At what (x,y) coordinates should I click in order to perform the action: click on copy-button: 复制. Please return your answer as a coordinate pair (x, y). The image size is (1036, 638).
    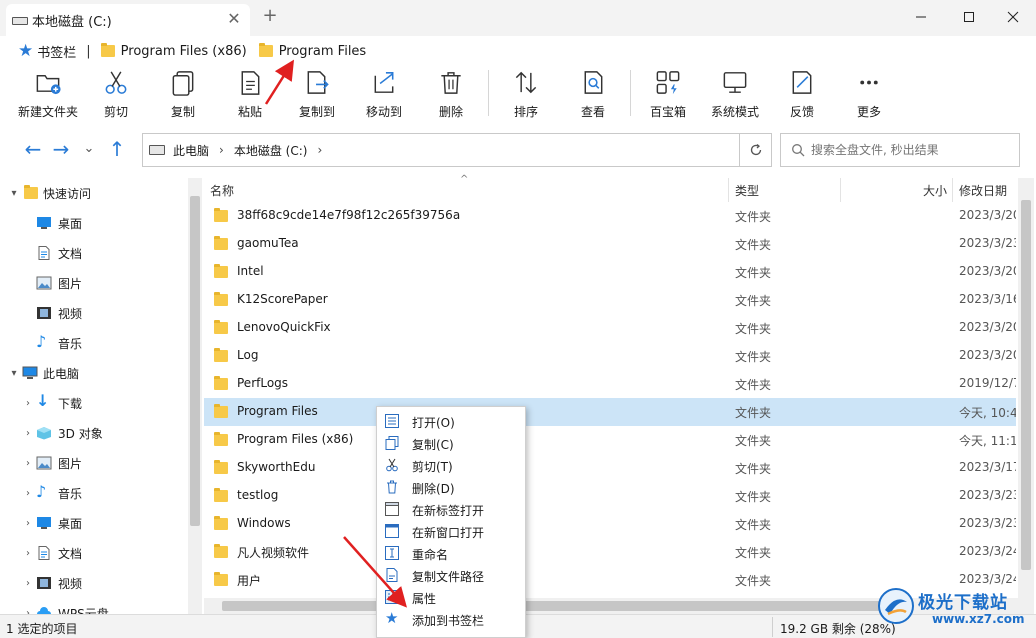
    Looking at the image, I should click on (183, 94).